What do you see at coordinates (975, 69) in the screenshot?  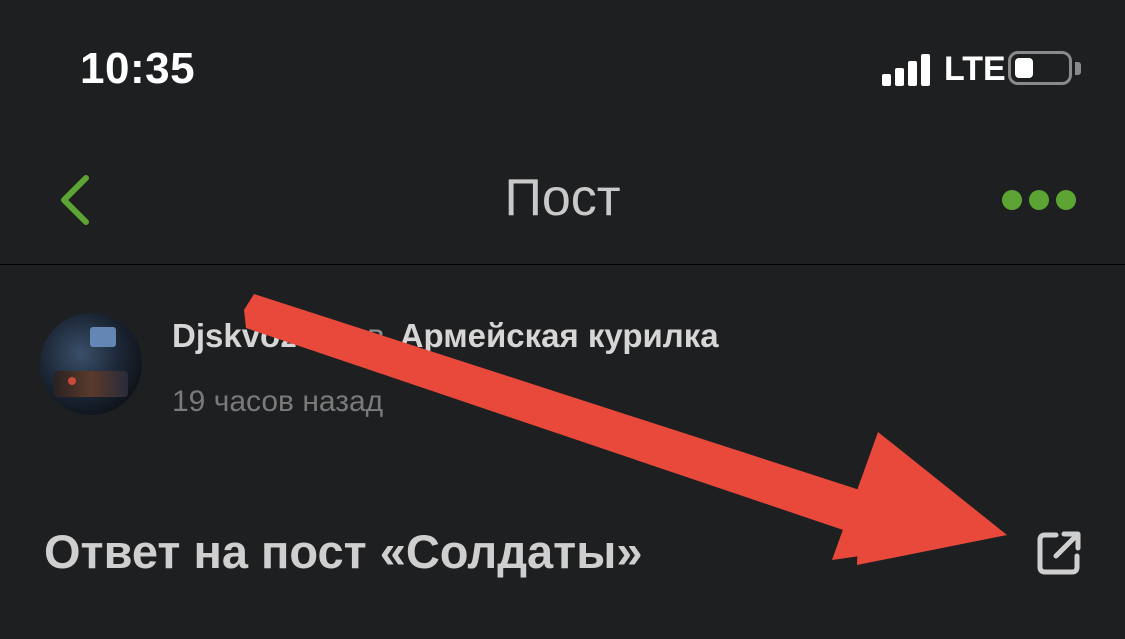 I see `network-type: LTE` at bounding box center [975, 69].